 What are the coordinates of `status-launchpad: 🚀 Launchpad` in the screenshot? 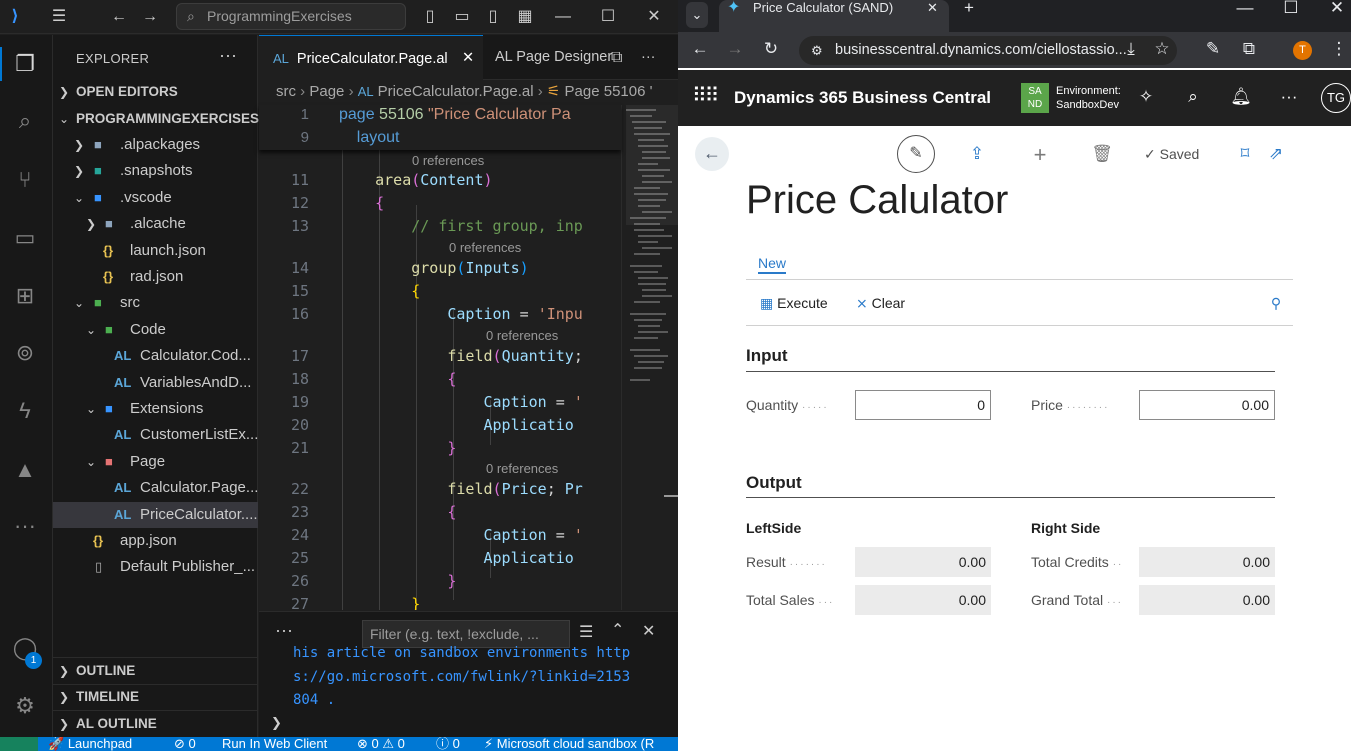 It's located at (90, 744).